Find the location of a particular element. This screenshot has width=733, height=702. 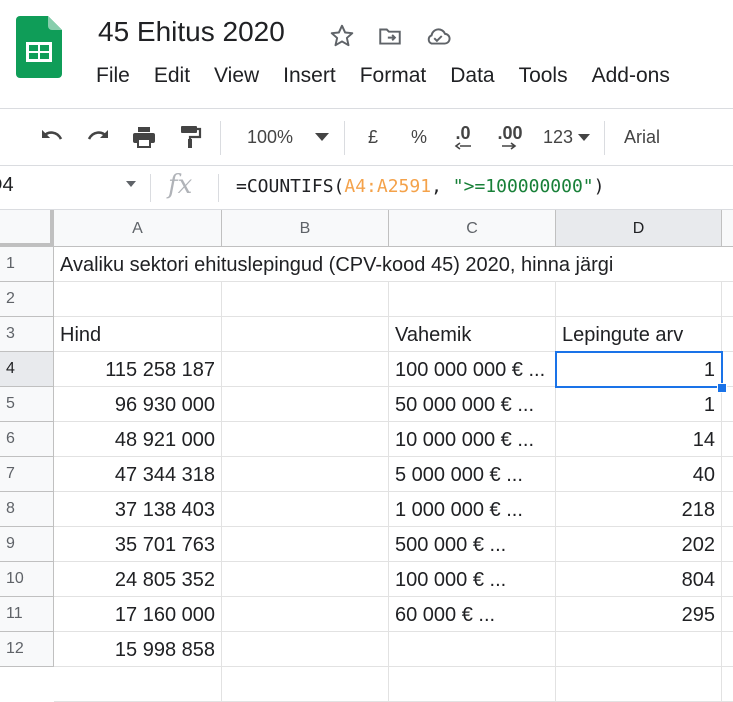

row-header: 1 is located at coordinates (27, 264).